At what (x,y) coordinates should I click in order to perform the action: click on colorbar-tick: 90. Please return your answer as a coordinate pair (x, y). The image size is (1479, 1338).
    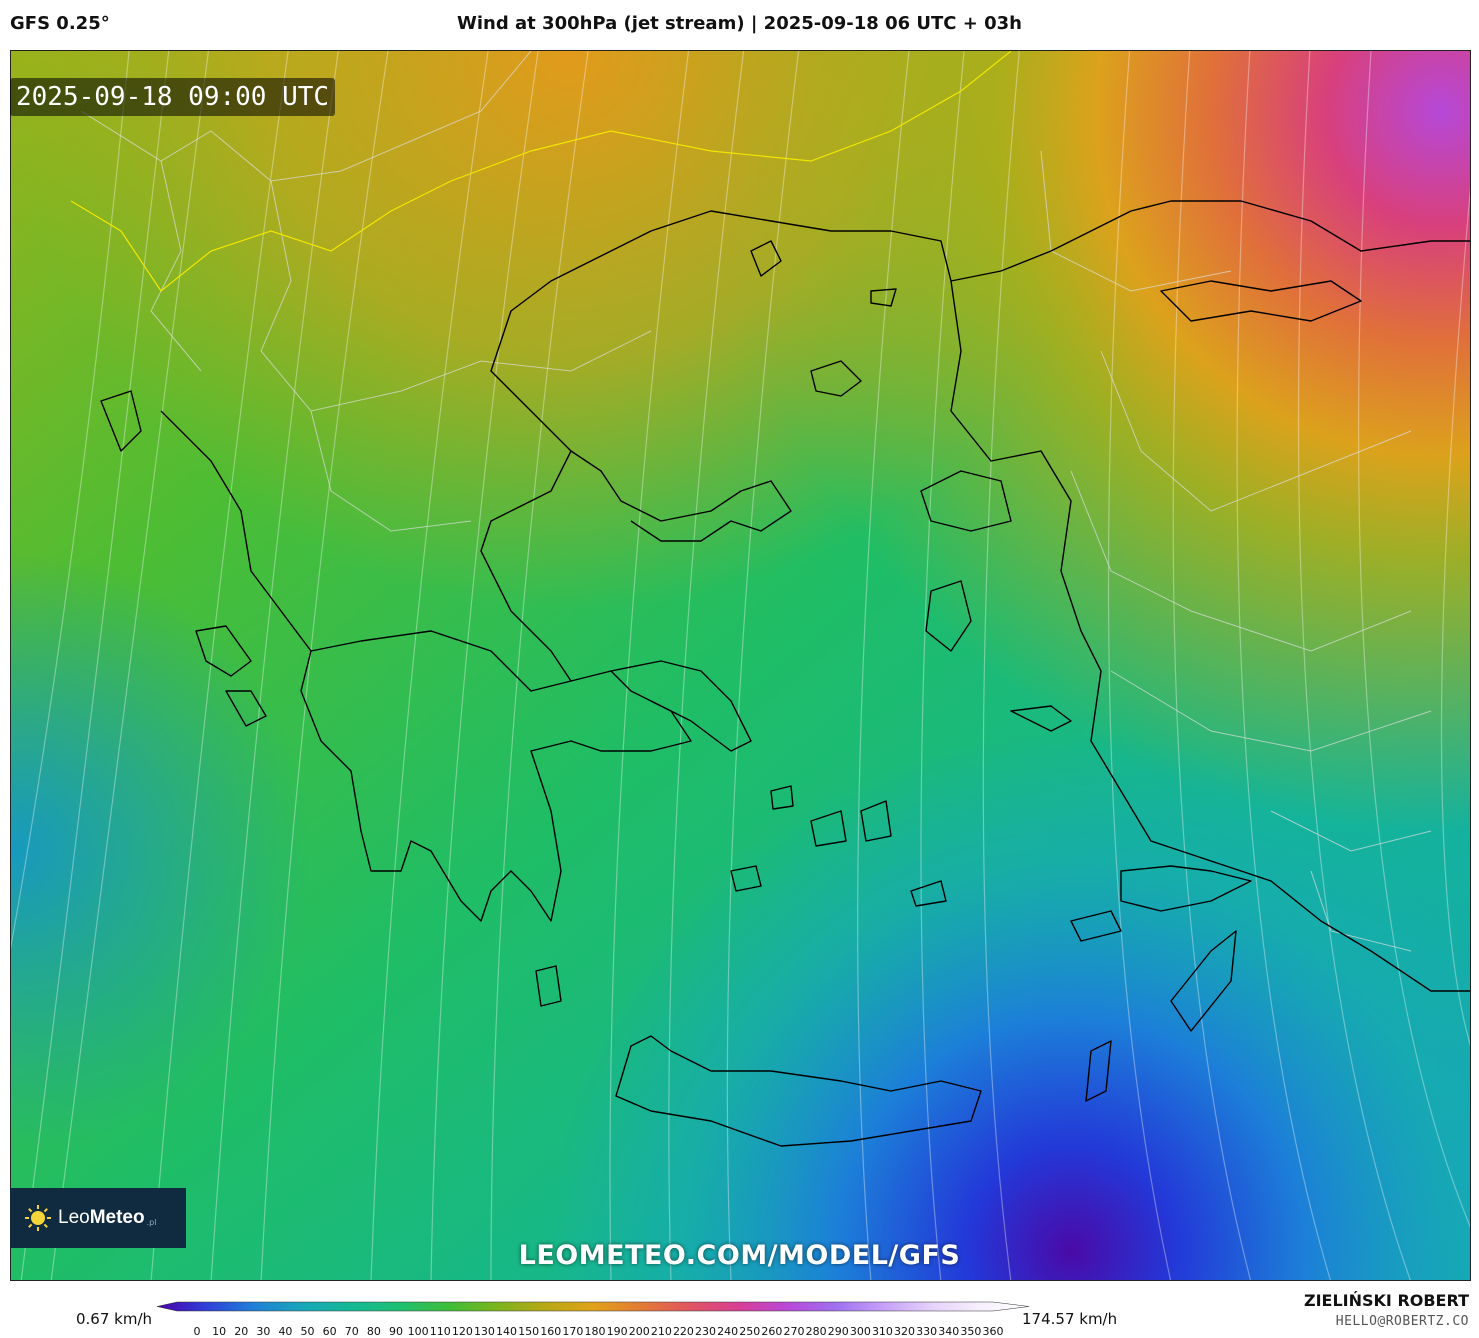
    Looking at the image, I should click on (396, 1330).